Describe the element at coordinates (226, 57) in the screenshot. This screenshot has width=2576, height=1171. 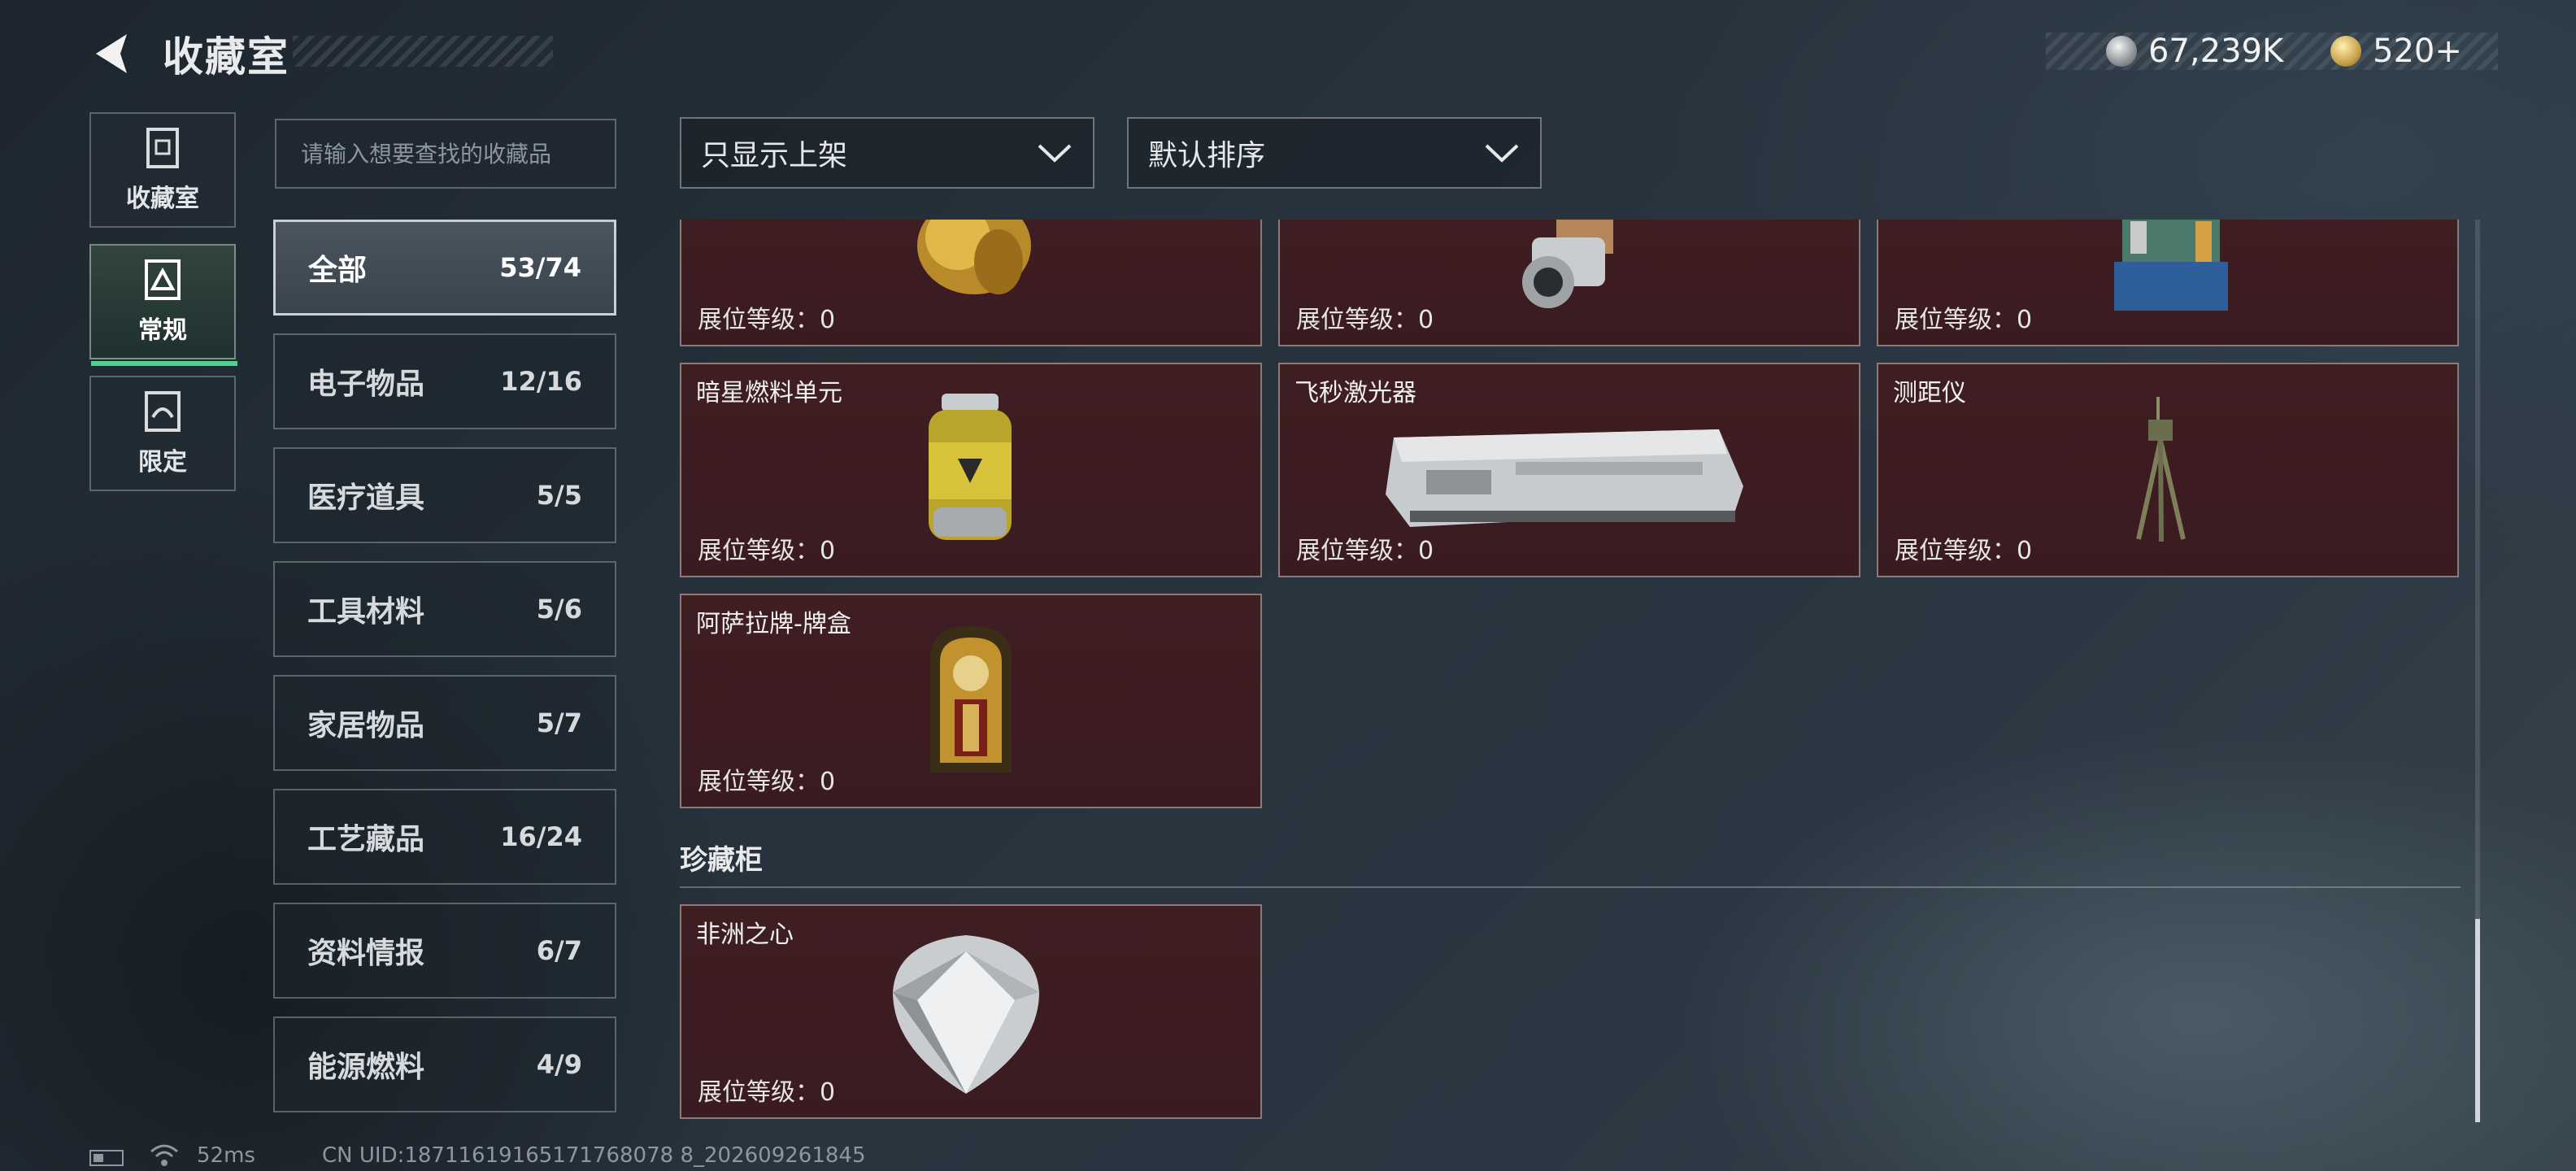
I see `page-title: 收藏室` at that location.